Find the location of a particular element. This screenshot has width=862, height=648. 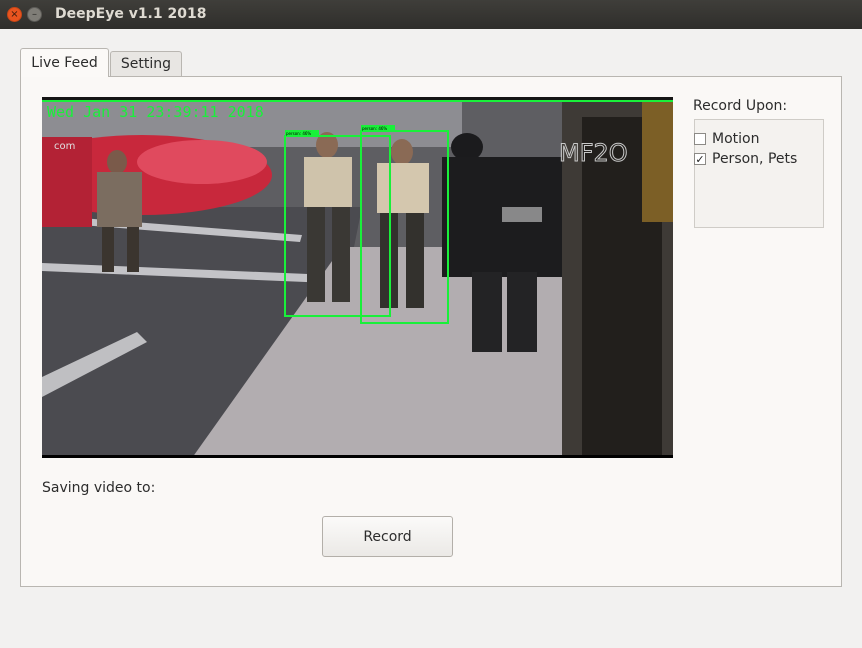

check-icon: ✓ is located at coordinates (700, 159).